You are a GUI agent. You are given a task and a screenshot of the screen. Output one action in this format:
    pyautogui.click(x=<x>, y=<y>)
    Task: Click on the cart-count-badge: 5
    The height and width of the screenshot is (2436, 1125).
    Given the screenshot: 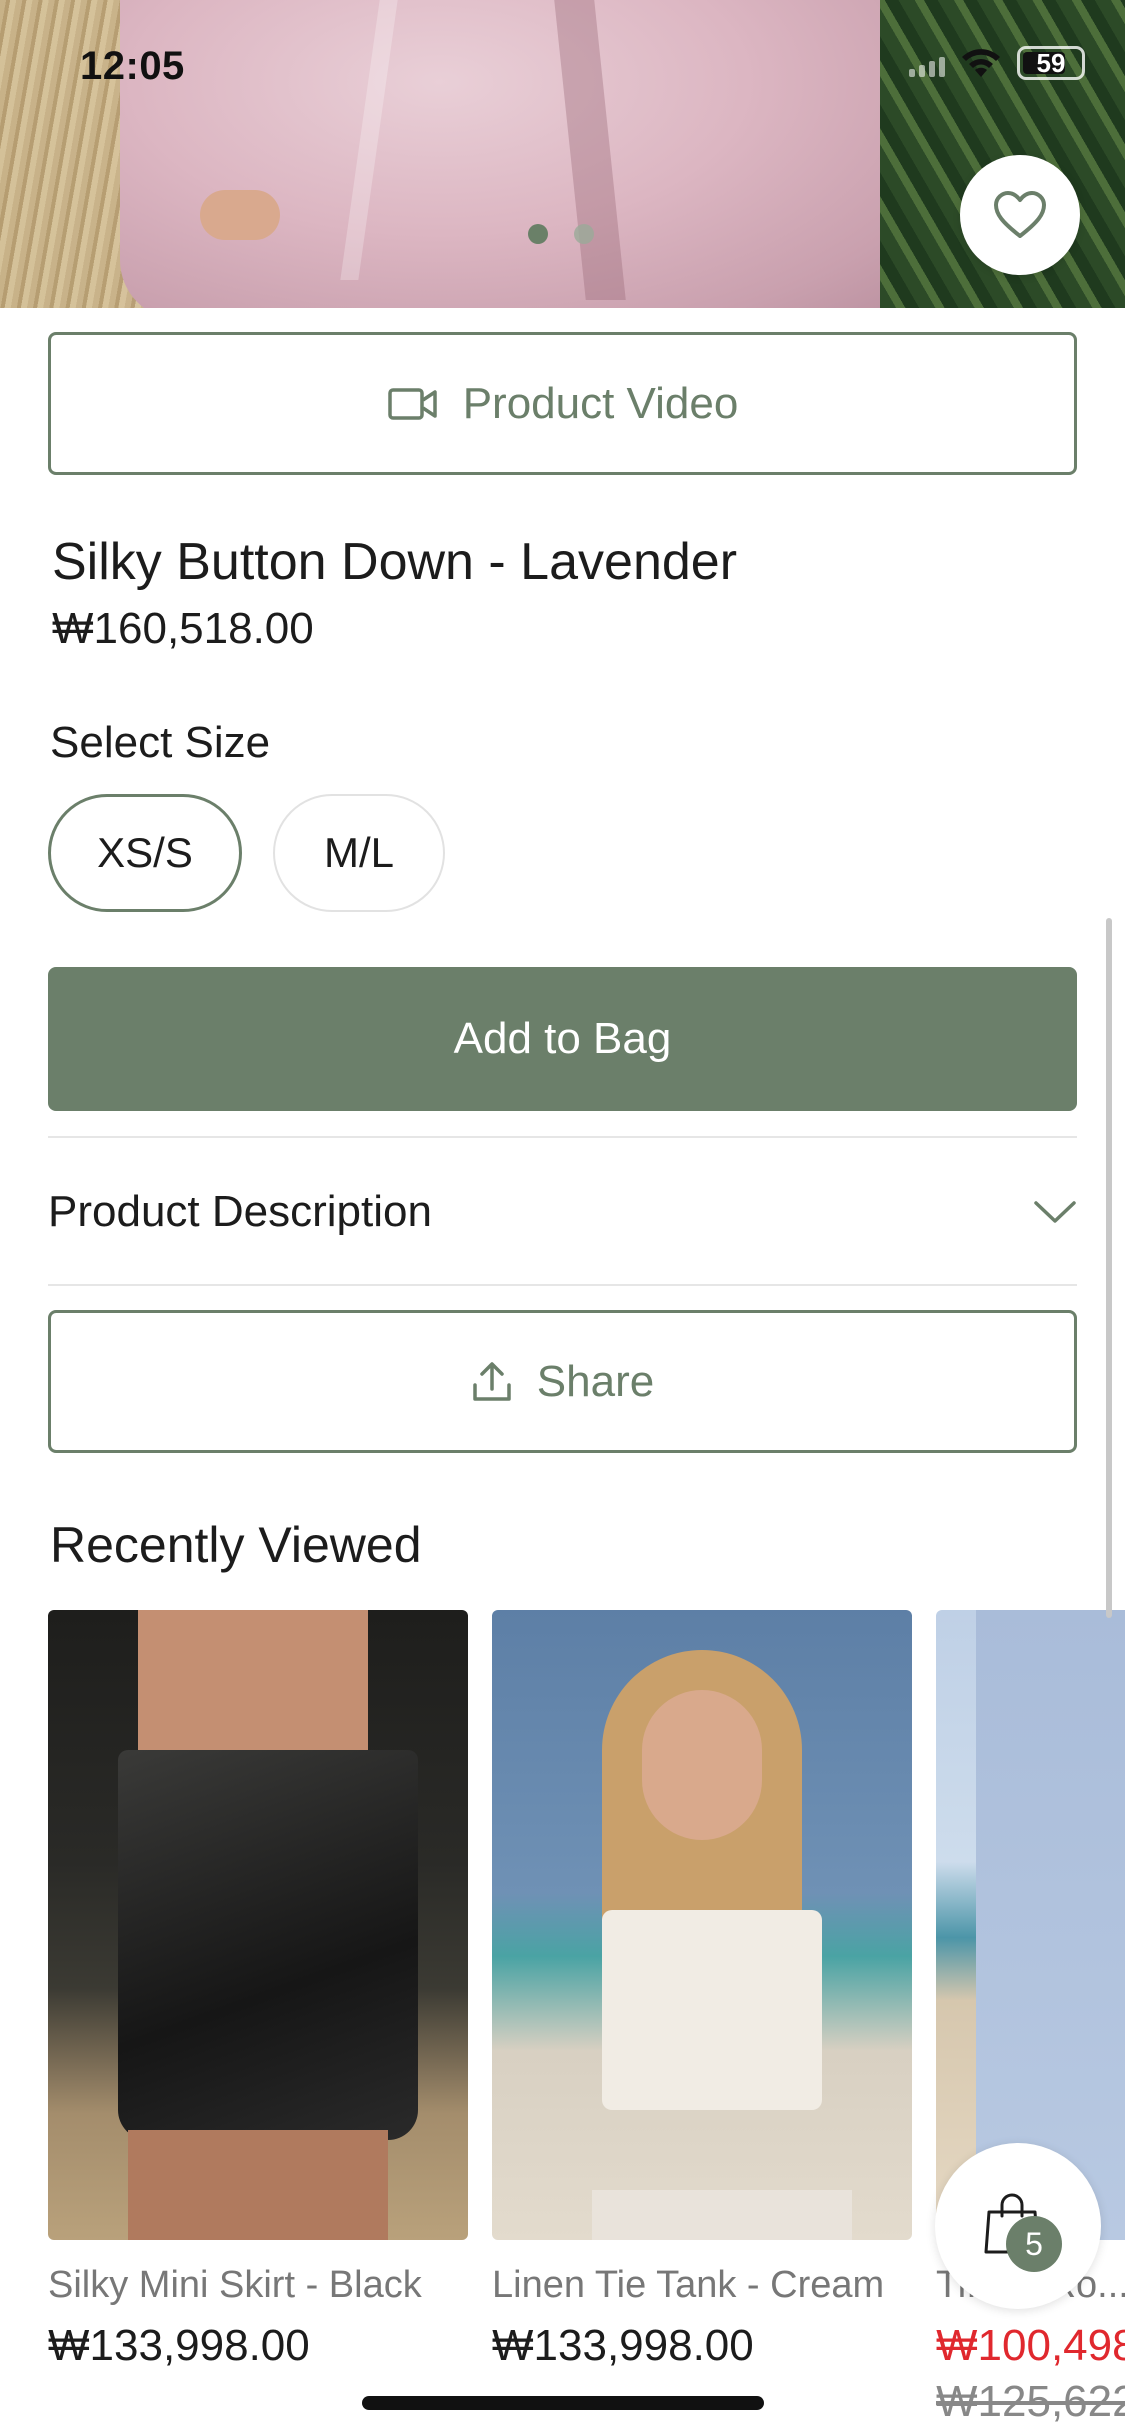 What is the action you would take?
    pyautogui.click(x=1034, y=2244)
    